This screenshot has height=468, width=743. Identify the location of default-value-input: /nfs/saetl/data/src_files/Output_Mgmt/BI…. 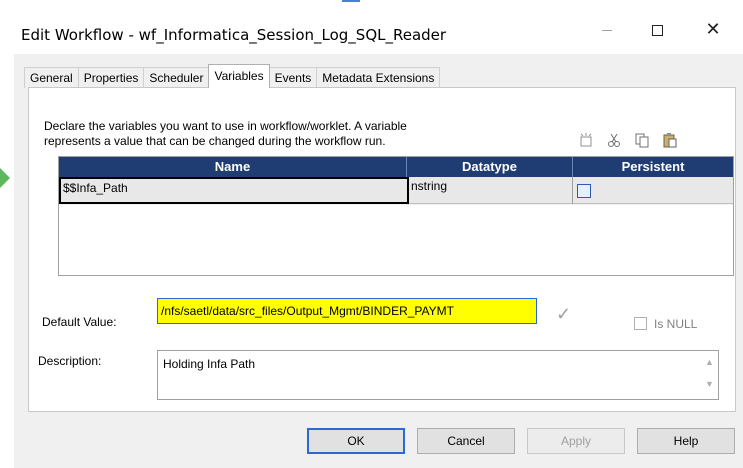
(347, 311).